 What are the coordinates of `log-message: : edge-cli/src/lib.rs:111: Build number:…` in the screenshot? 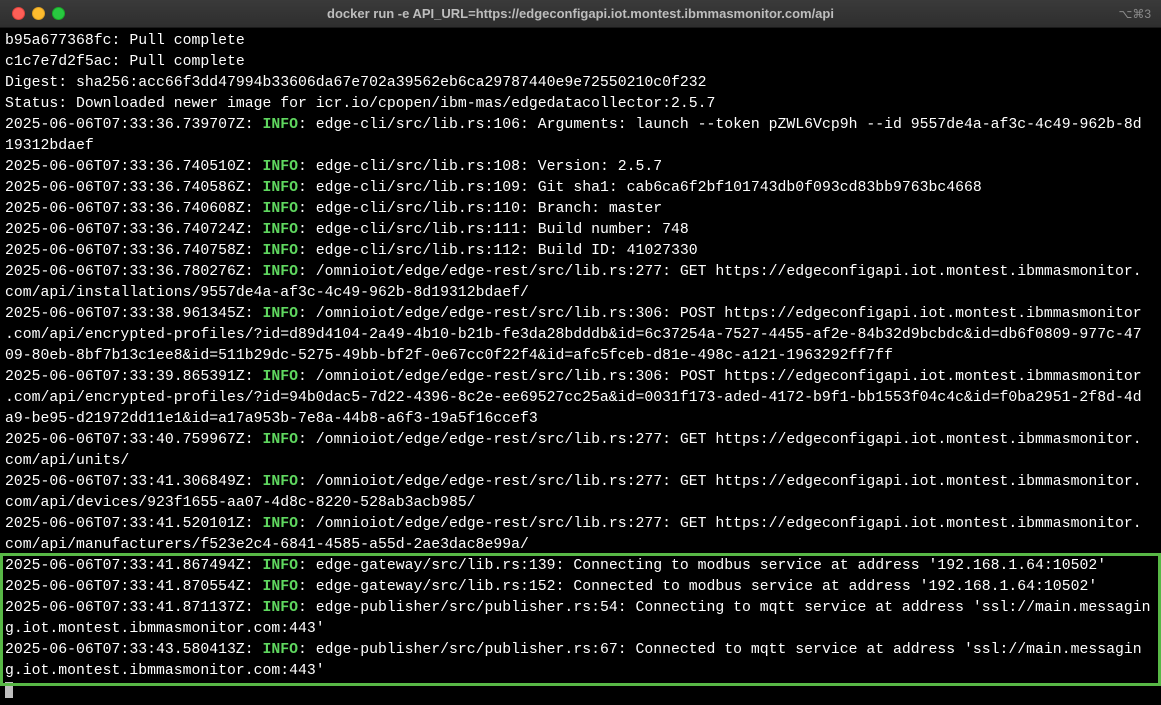 It's located at (493, 230).